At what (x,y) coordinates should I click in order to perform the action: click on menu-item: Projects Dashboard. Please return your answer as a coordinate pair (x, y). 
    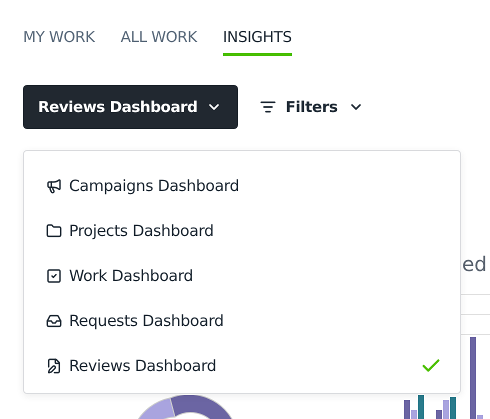
    Looking at the image, I should click on (242, 230).